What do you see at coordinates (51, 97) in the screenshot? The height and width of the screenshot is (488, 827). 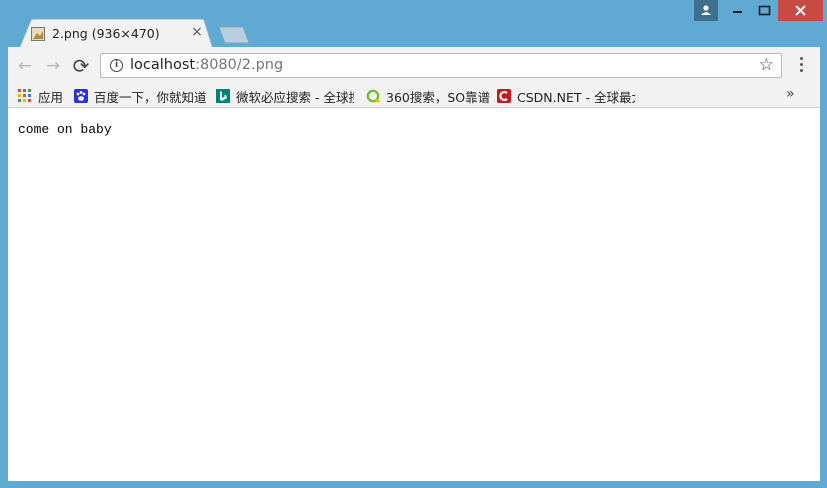 I see `bookmark-label: 应用` at bounding box center [51, 97].